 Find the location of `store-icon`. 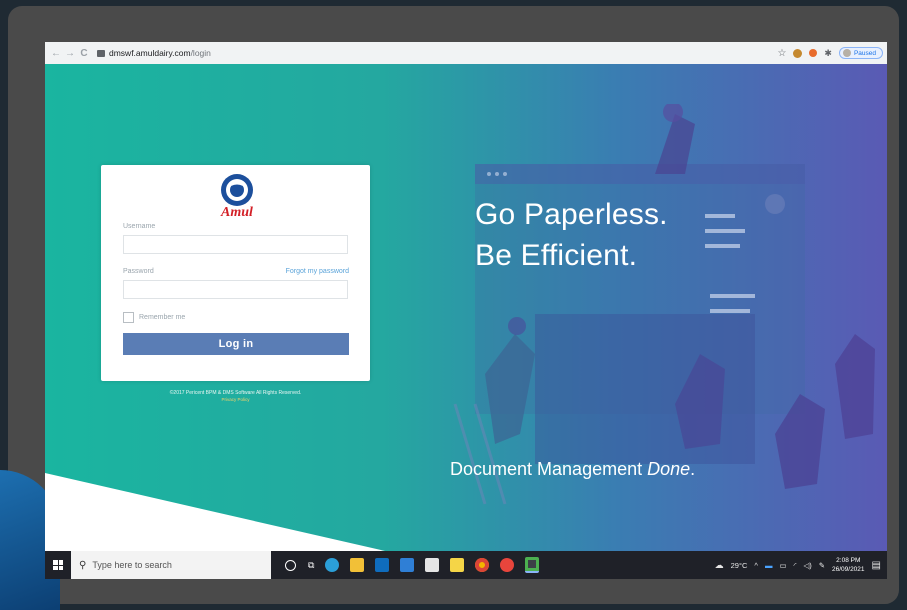

store-icon is located at coordinates (432, 565).